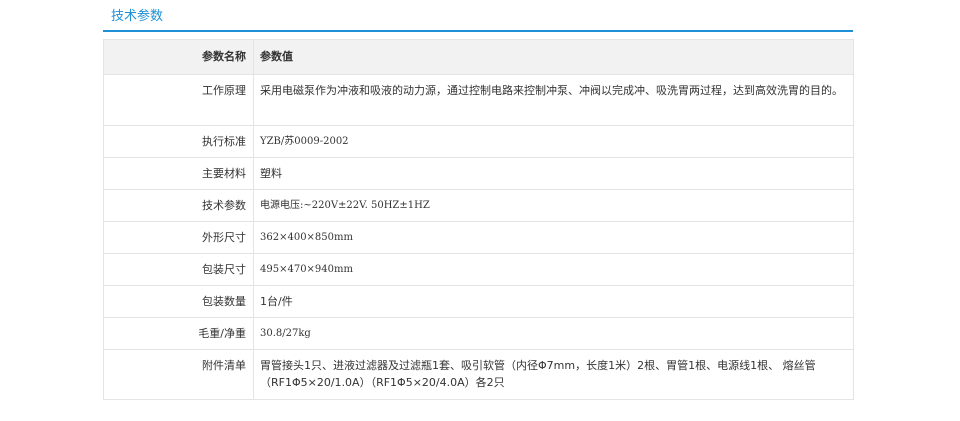 This screenshot has height=421, width=960. I want to click on row-value: 362×400×850mm, so click(553, 237).